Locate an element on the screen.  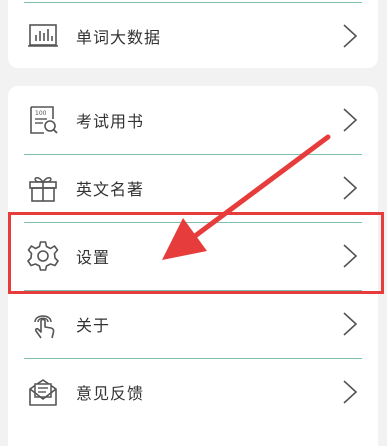
menu-item-english-classics: 英文名著 is located at coordinates (193, 188).